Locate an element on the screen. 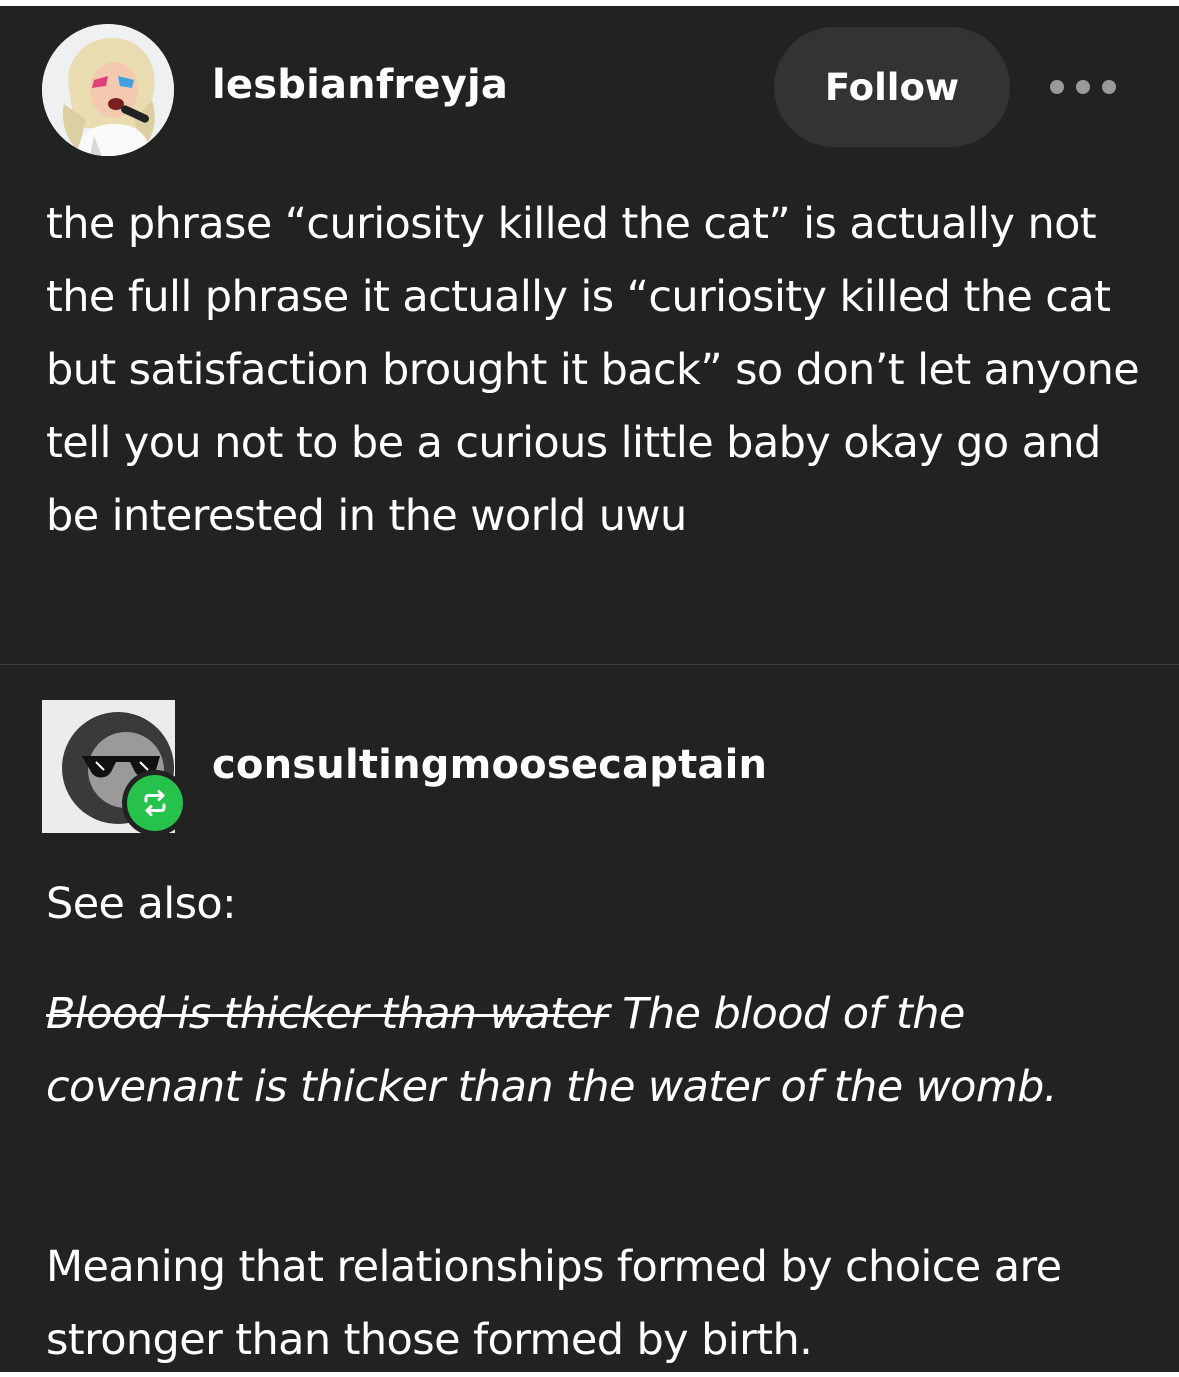  reblog-badge is located at coordinates (155, 803).